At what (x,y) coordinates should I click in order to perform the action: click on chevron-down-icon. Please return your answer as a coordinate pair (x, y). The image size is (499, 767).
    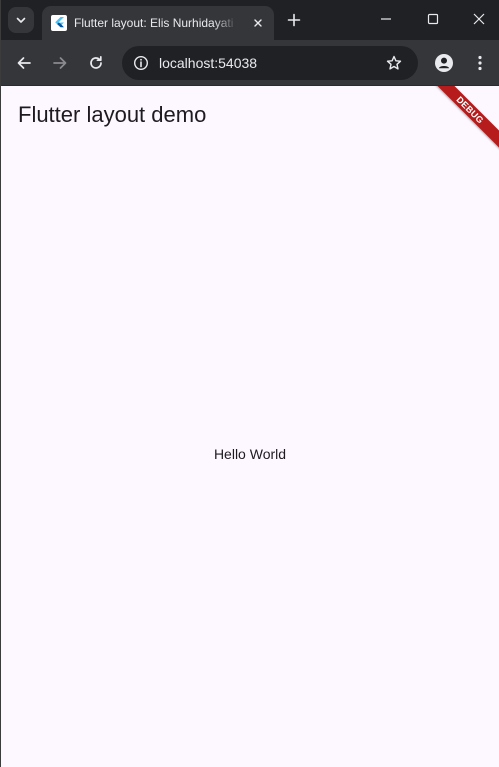
    Looking at the image, I should click on (21, 20).